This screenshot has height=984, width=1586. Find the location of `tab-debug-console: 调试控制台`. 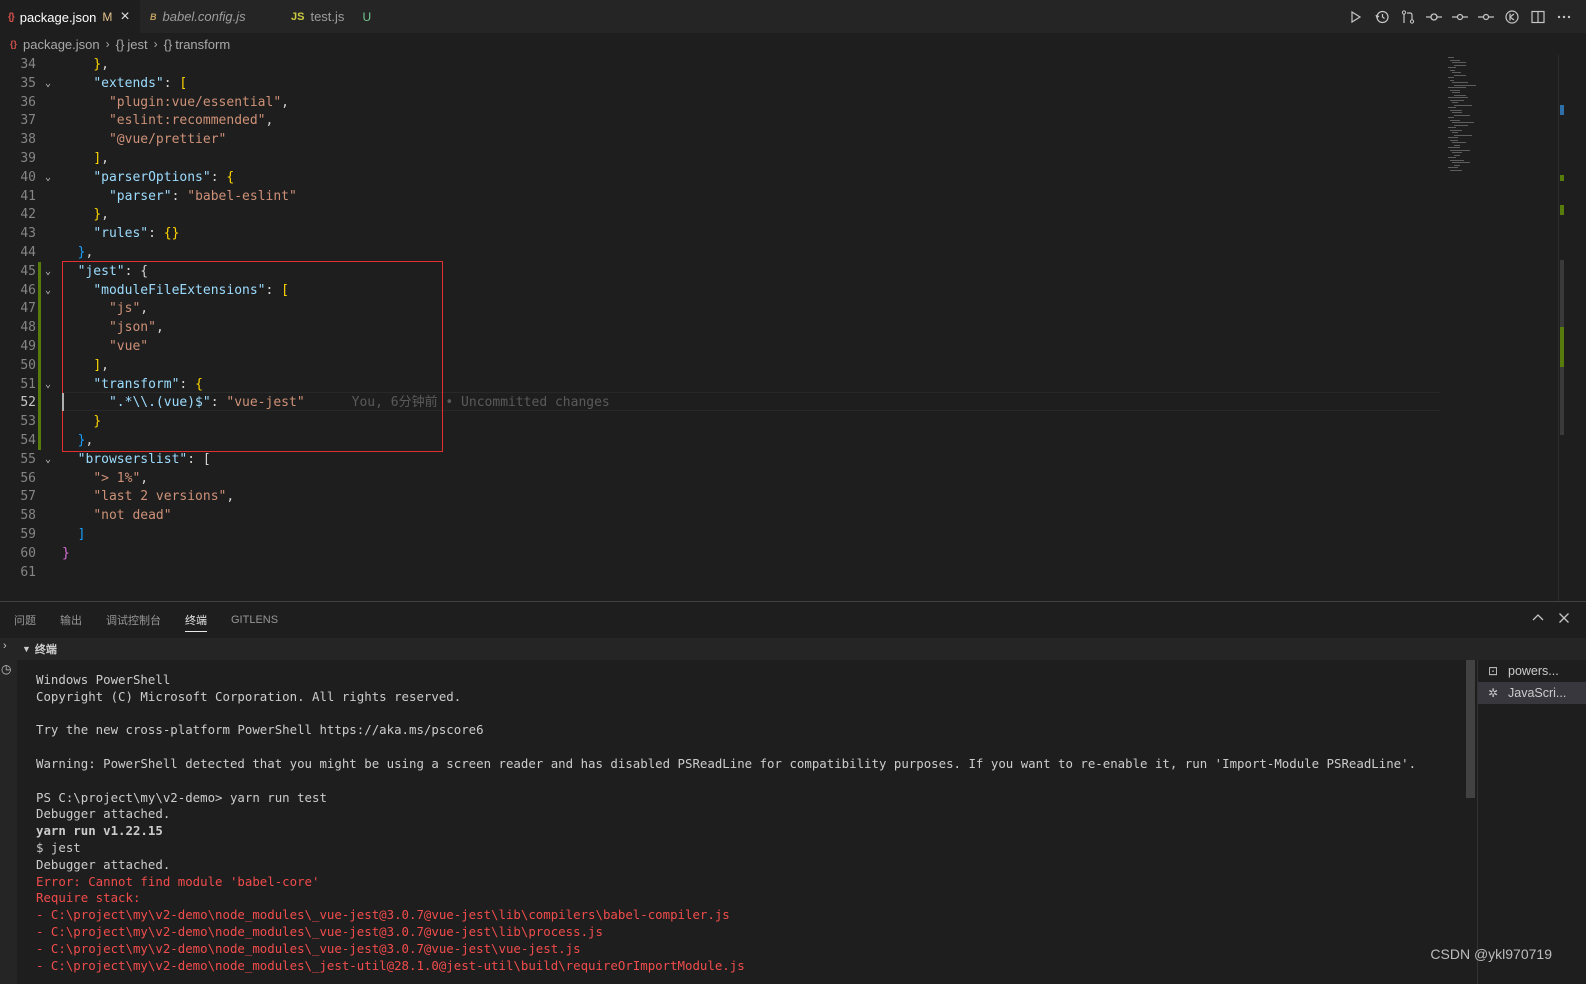

tab-debug-console: 调试控制台 is located at coordinates (133, 620).